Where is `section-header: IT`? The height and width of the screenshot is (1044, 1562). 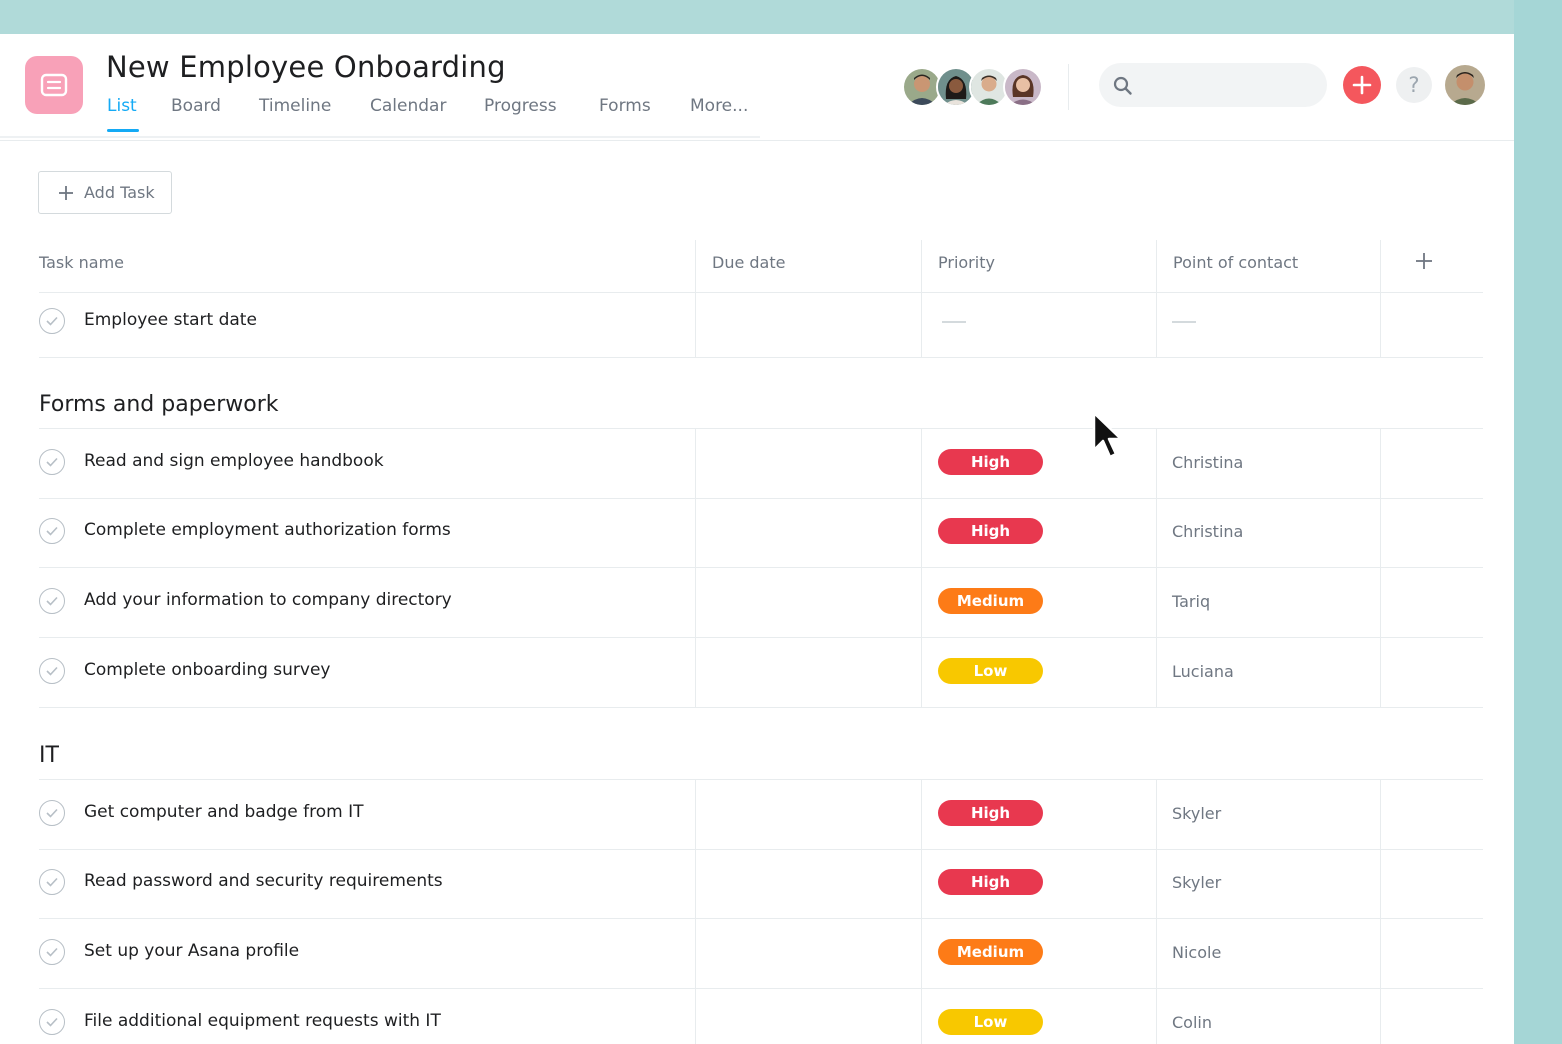 section-header: IT is located at coordinates (49, 755).